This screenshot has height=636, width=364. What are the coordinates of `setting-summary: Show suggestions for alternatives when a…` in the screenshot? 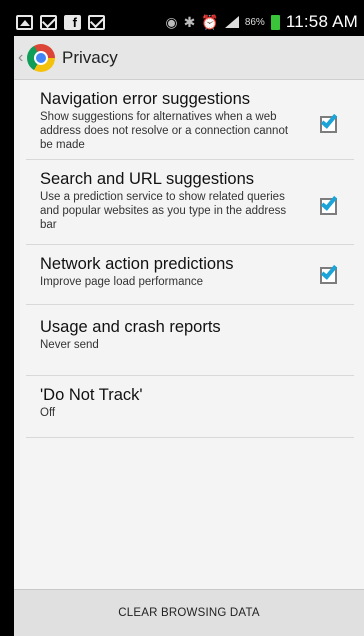 It's located at (164, 131).